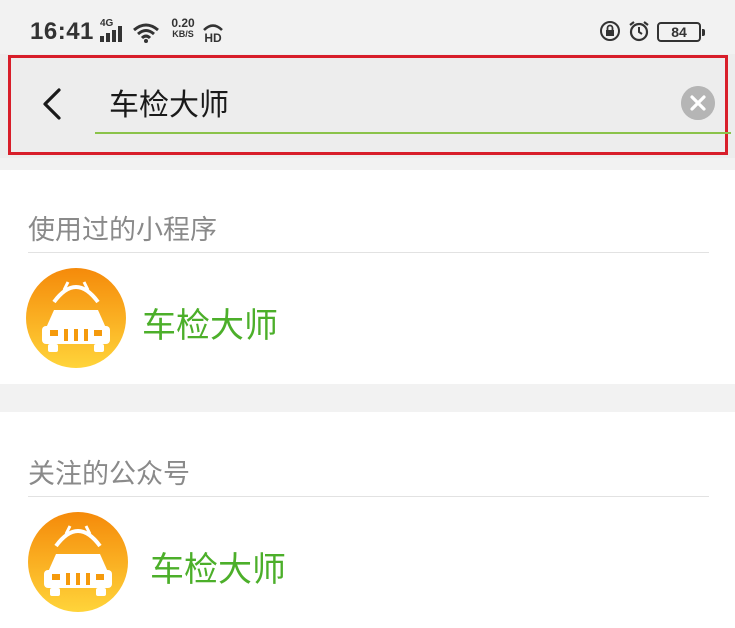  I want to click on alarm-icon, so click(639, 31).